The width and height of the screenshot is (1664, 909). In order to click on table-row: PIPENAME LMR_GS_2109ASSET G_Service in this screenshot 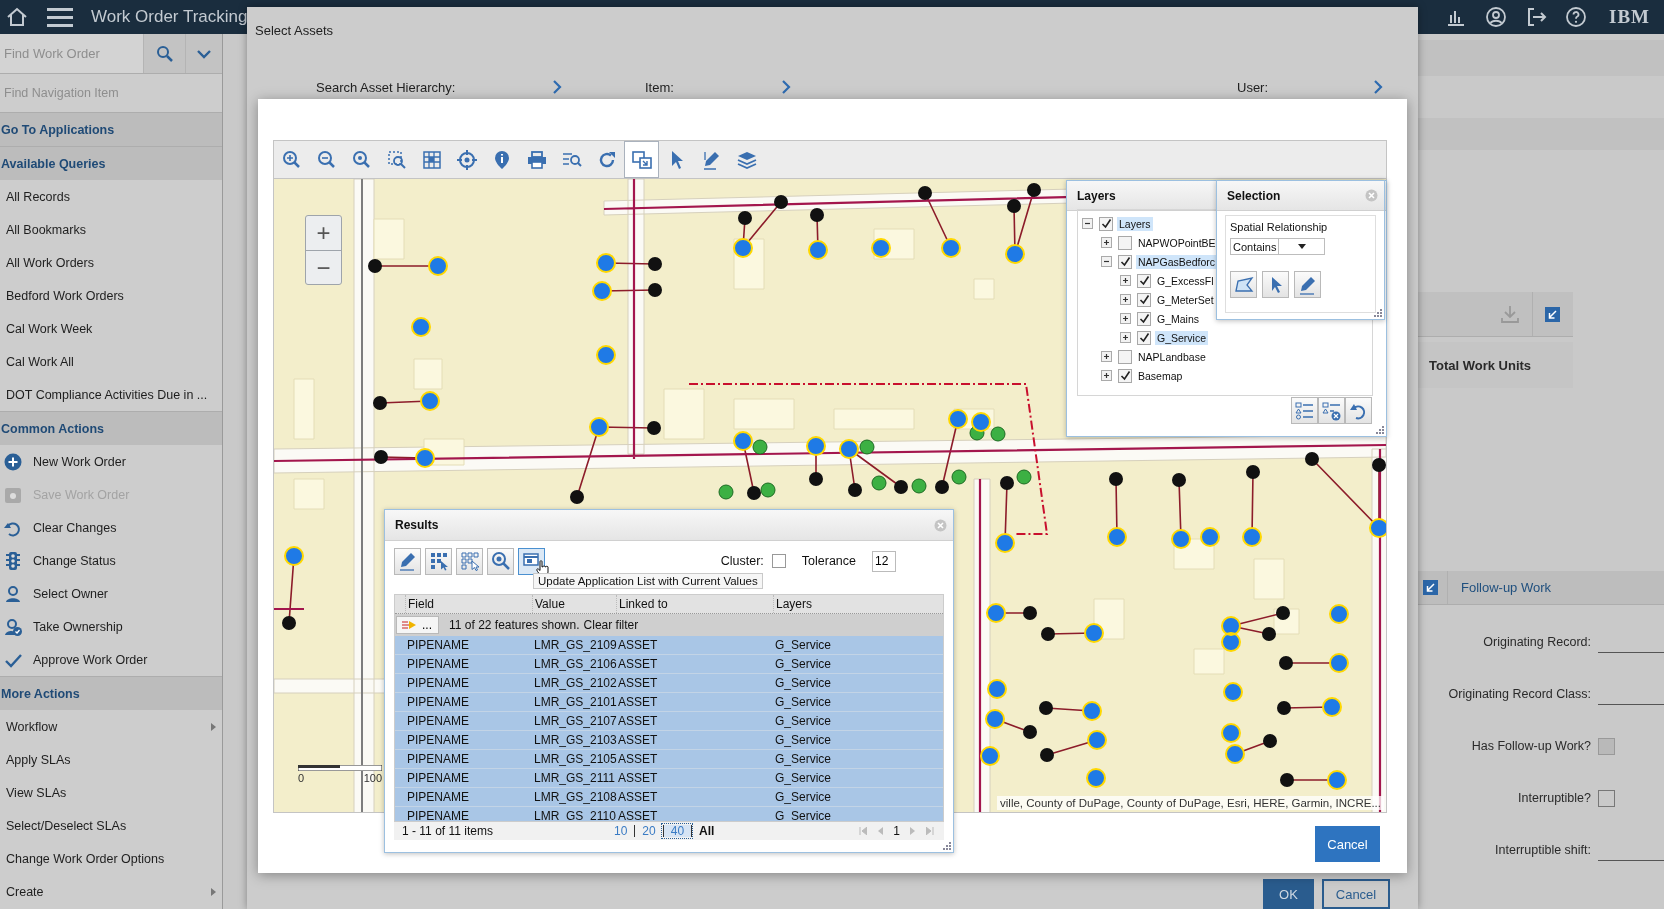, I will do `click(669, 645)`.